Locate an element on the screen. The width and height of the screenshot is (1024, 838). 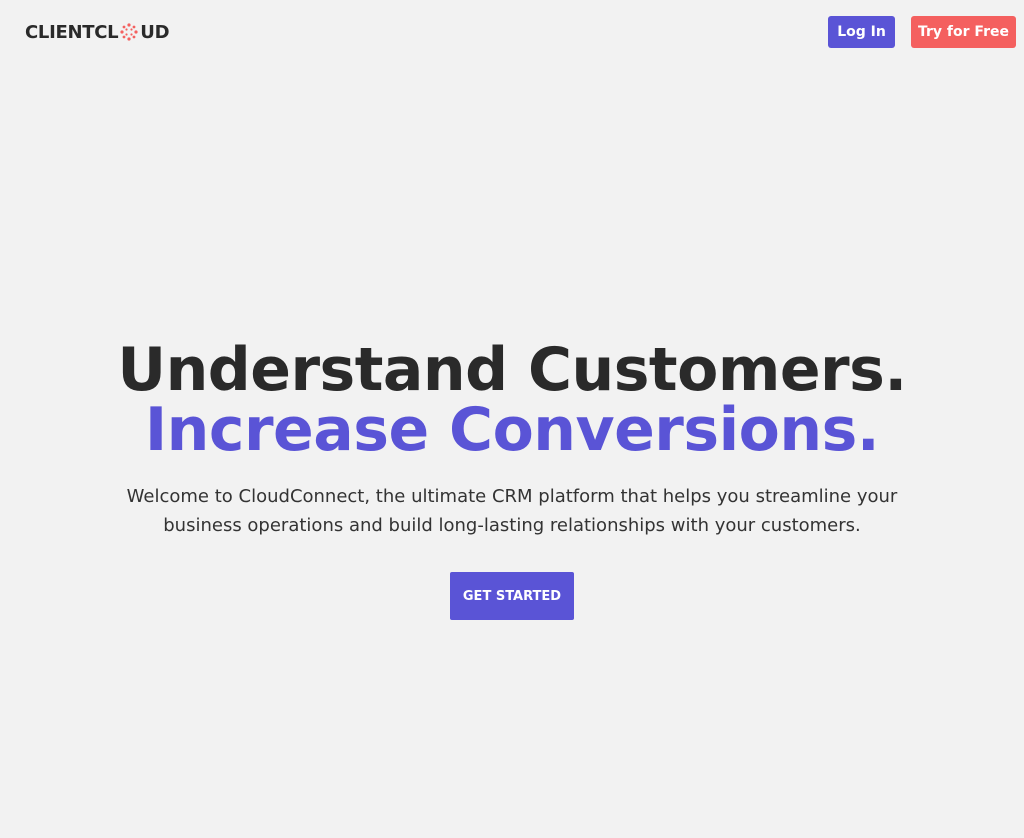
try-for-free-button: Try for Free is located at coordinates (963, 32).